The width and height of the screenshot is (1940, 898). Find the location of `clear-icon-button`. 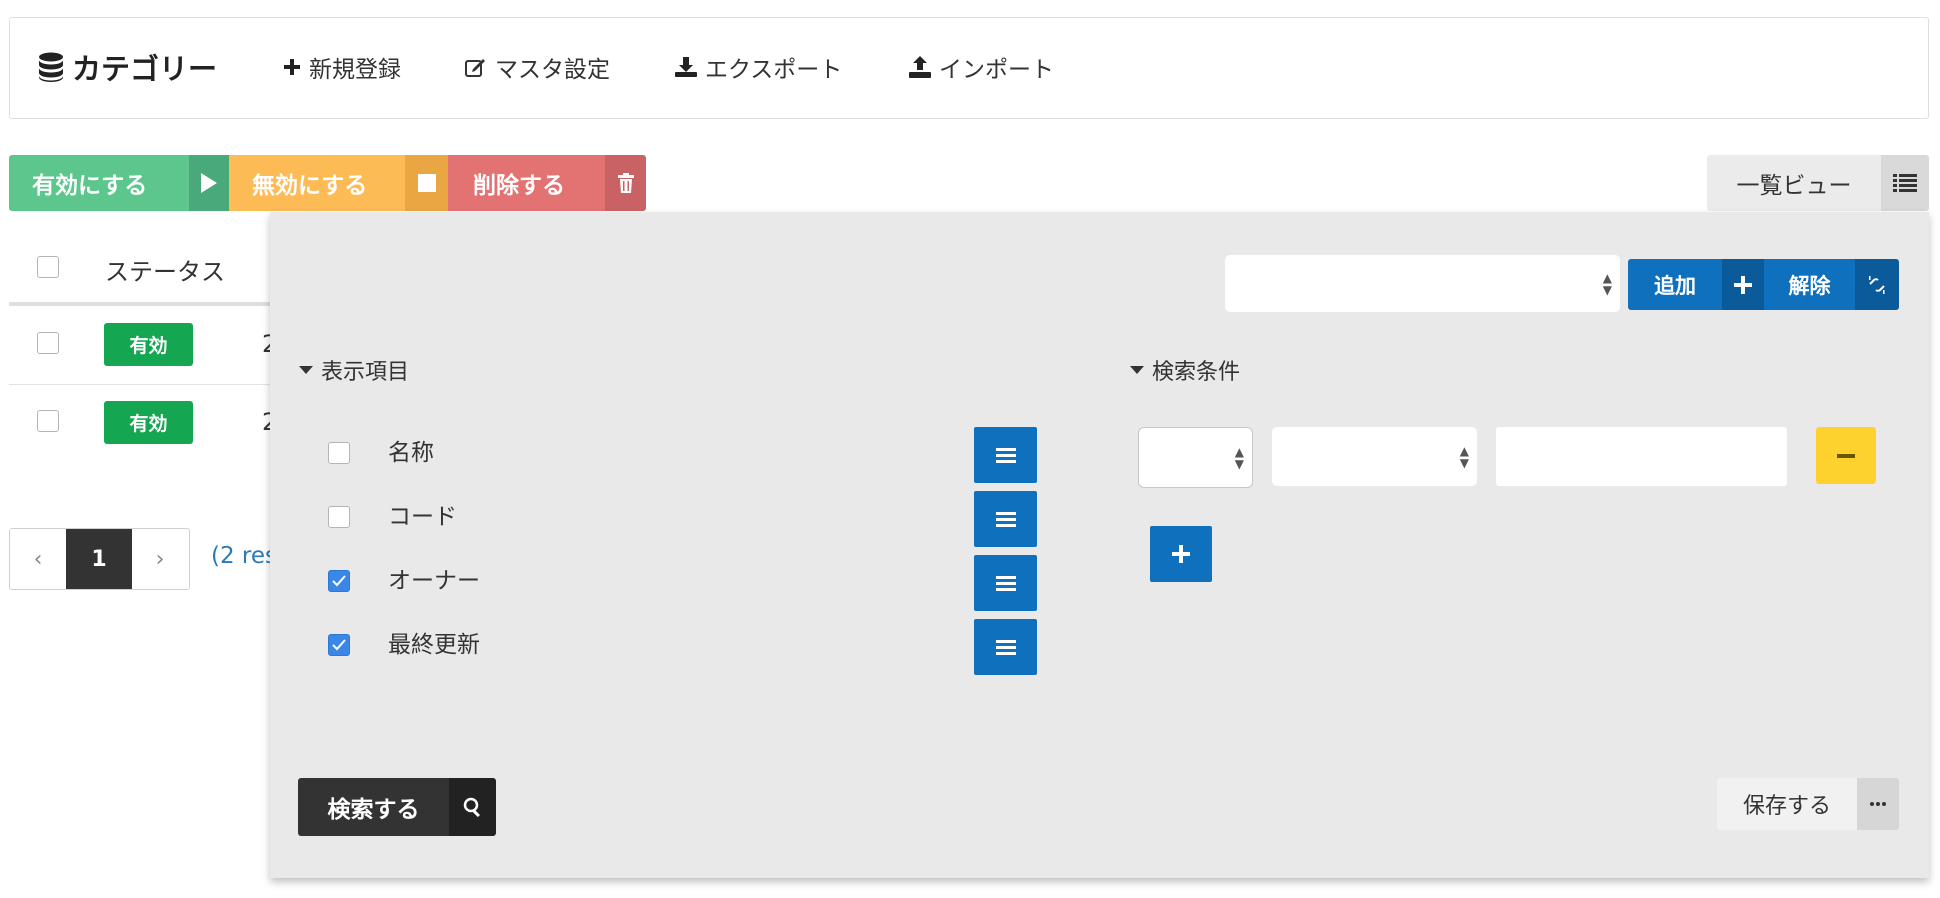

clear-icon-button is located at coordinates (1877, 284).